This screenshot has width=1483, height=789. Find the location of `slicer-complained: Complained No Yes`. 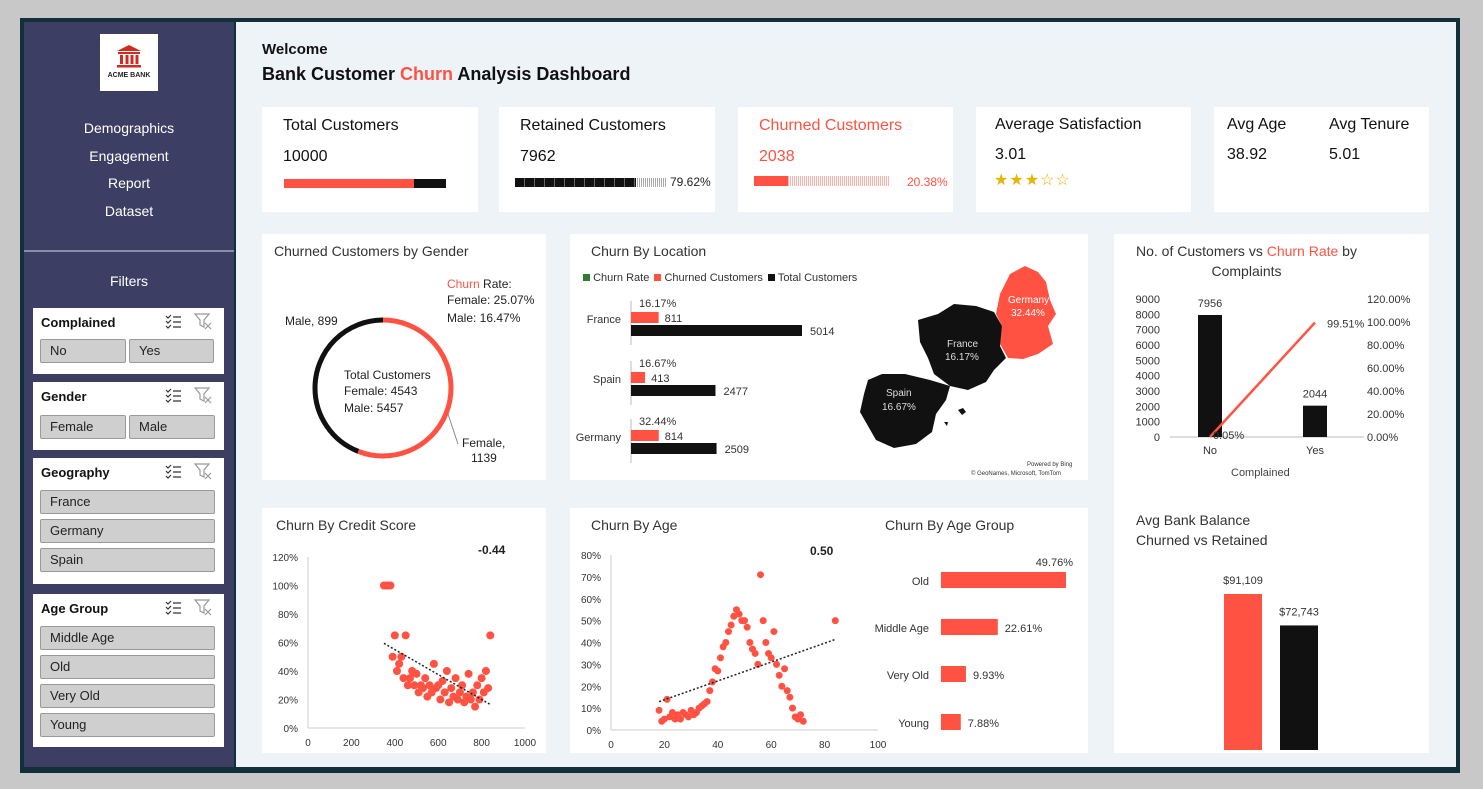

slicer-complained: Complained No Yes is located at coordinates (128, 341).